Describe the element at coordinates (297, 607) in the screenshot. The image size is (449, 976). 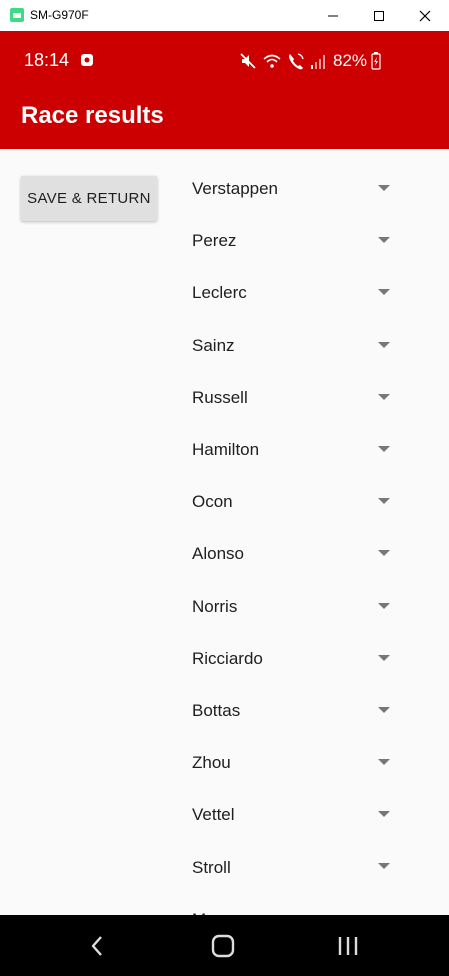
I see `driver-select: Norris` at that location.